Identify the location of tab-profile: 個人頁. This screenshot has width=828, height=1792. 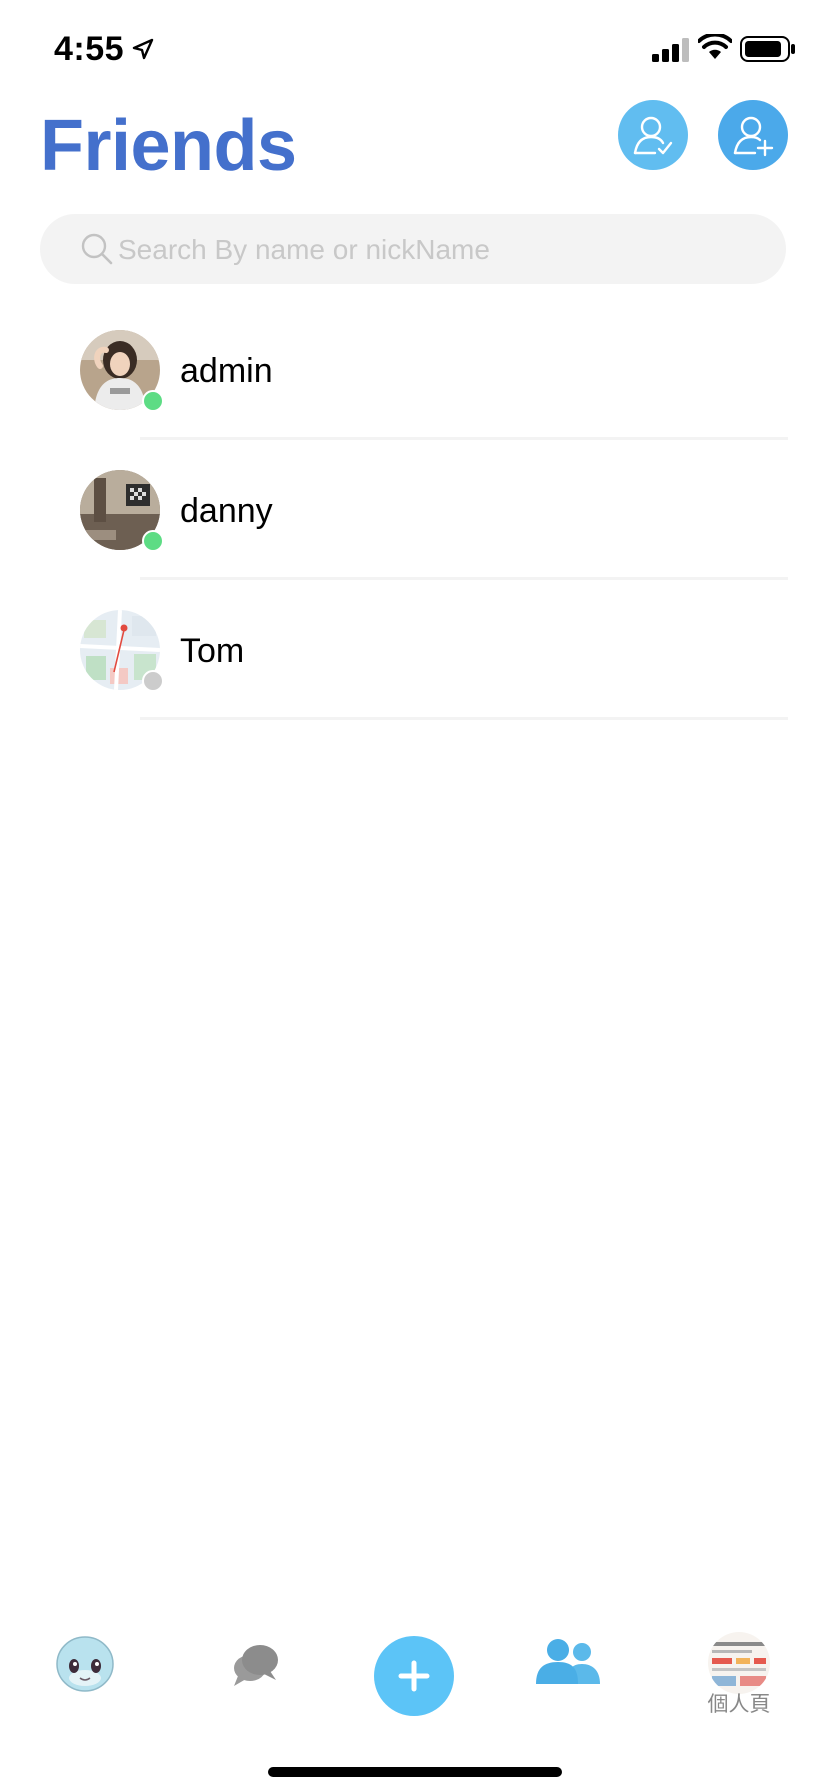
(739, 1675).